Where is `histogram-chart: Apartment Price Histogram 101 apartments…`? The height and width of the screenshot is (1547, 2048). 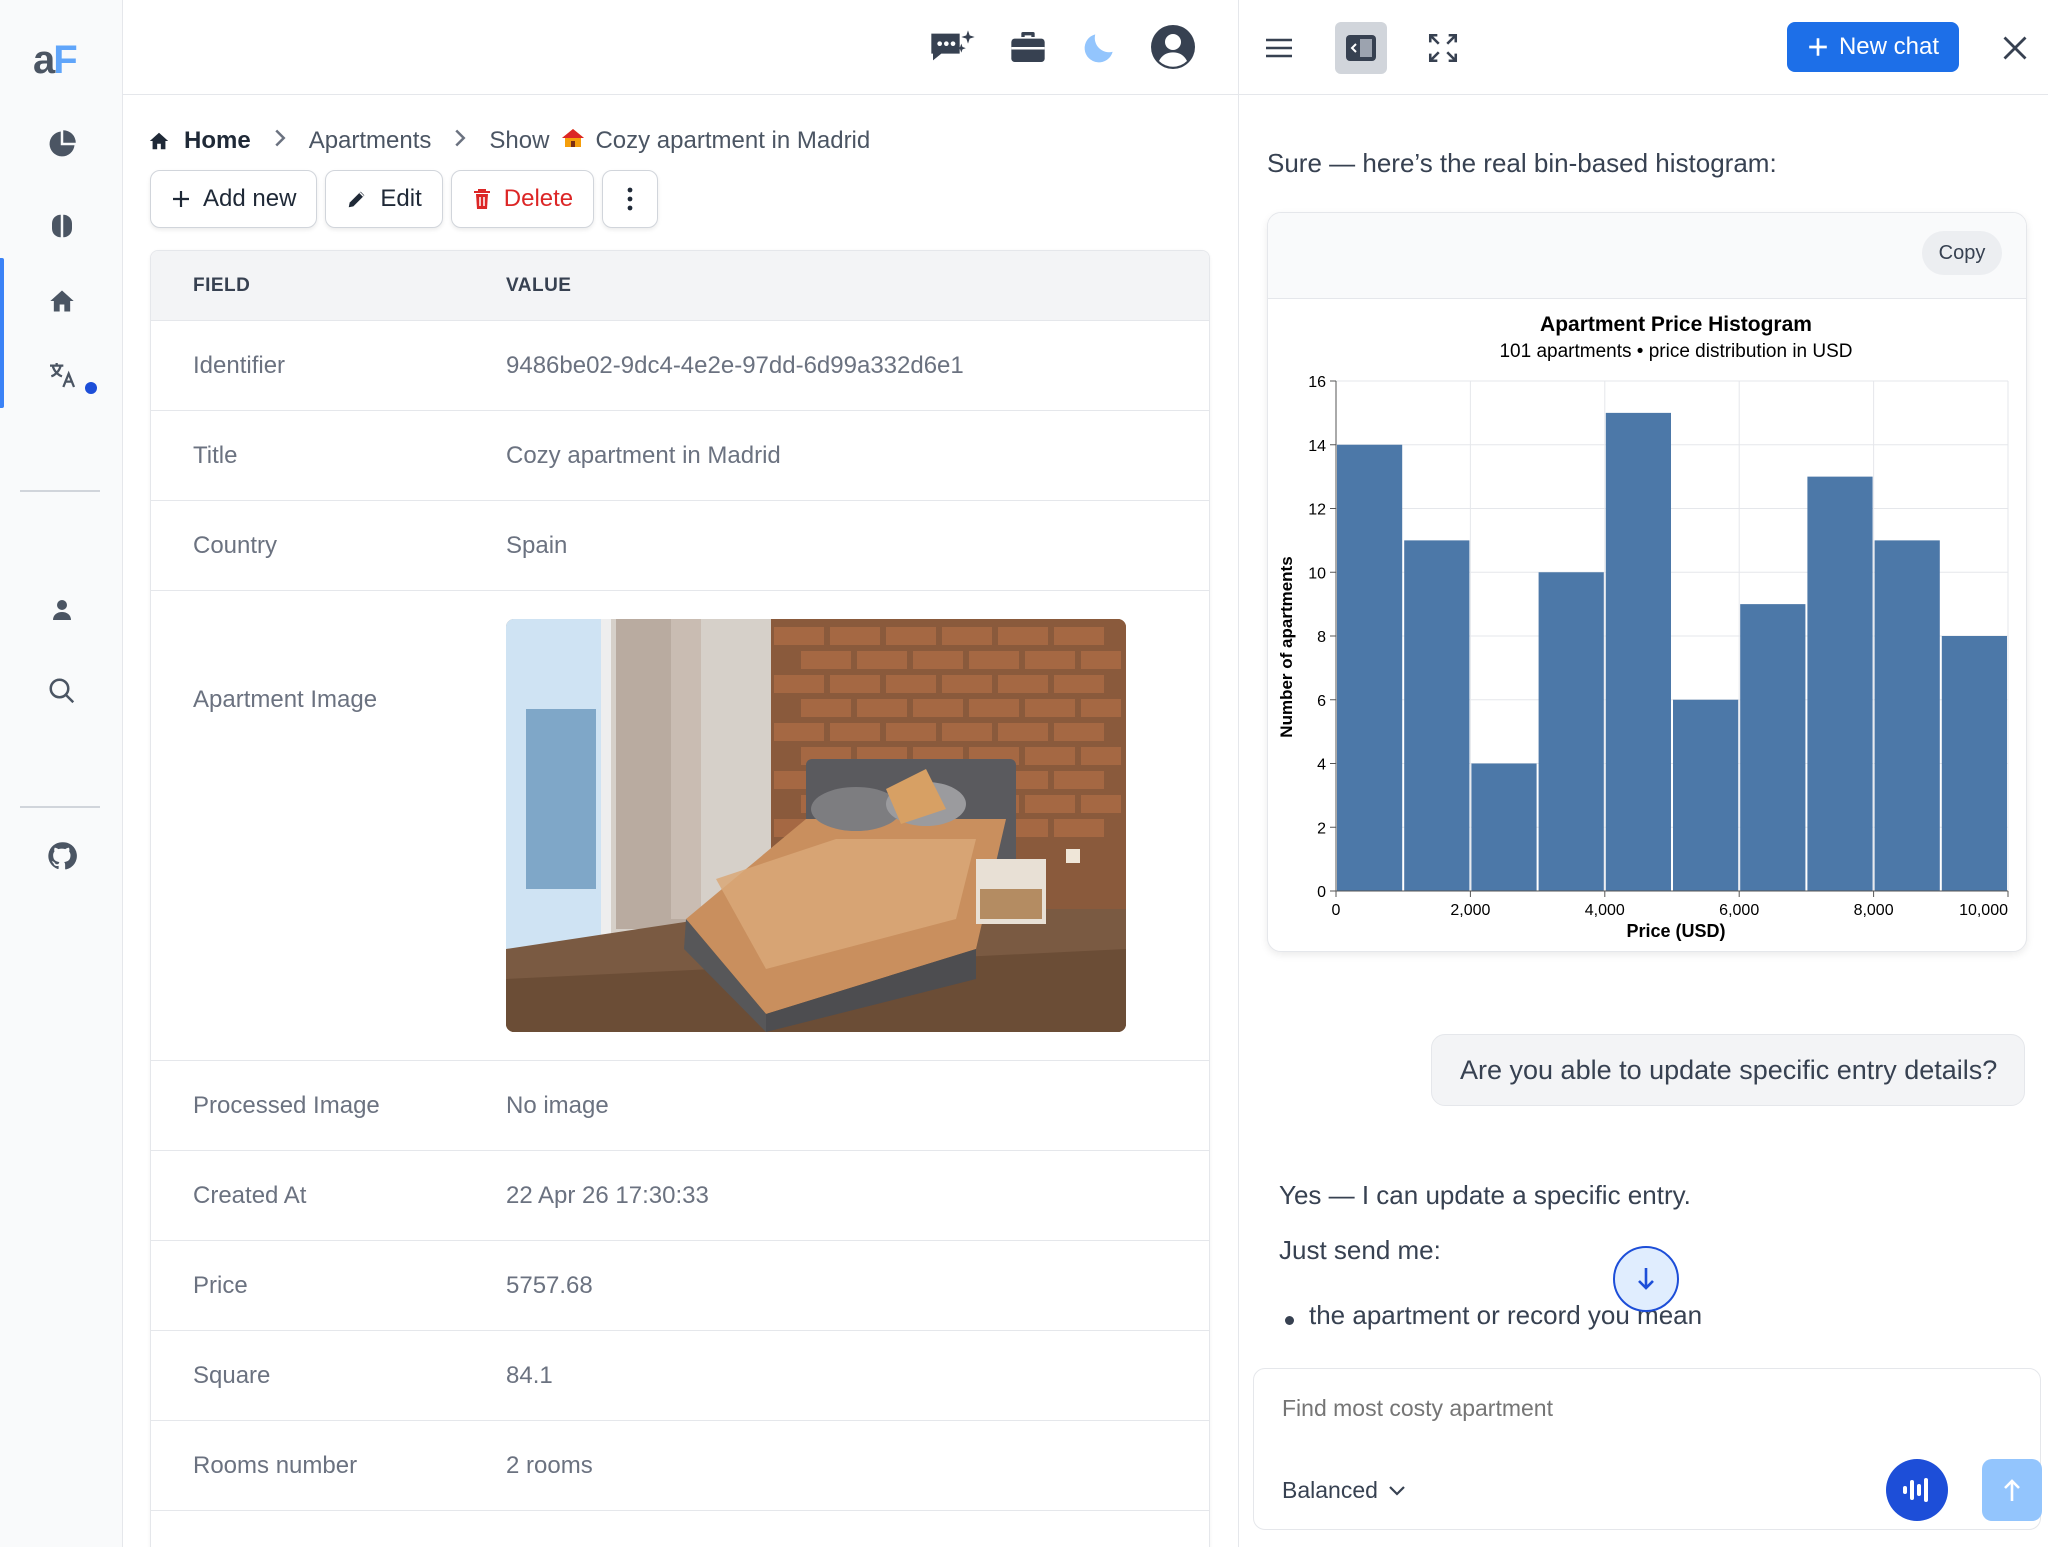 histogram-chart: Apartment Price Histogram 101 apartments… is located at coordinates (1643, 627).